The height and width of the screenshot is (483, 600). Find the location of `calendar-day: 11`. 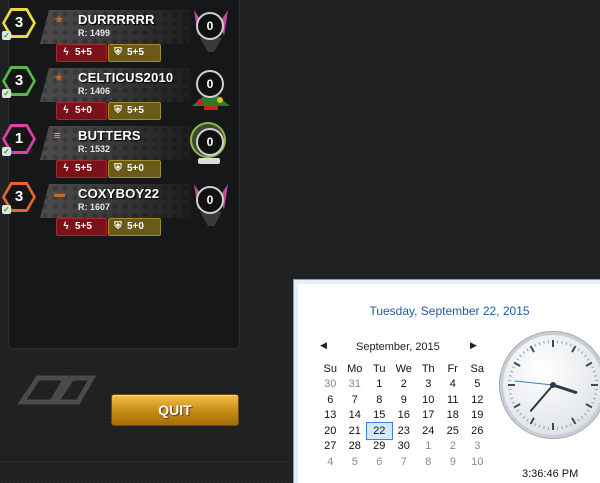

calendar-day: 11 is located at coordinates (453, 400).